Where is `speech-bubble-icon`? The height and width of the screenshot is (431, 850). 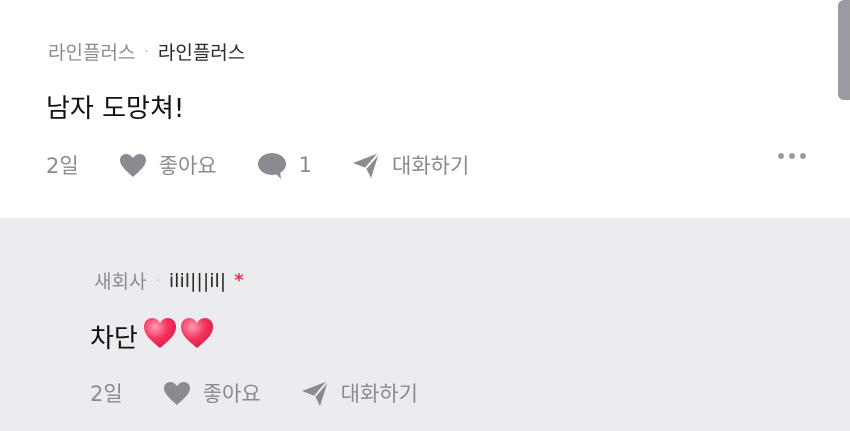
speech-bubble-icon is located at coordinates (272, 165).